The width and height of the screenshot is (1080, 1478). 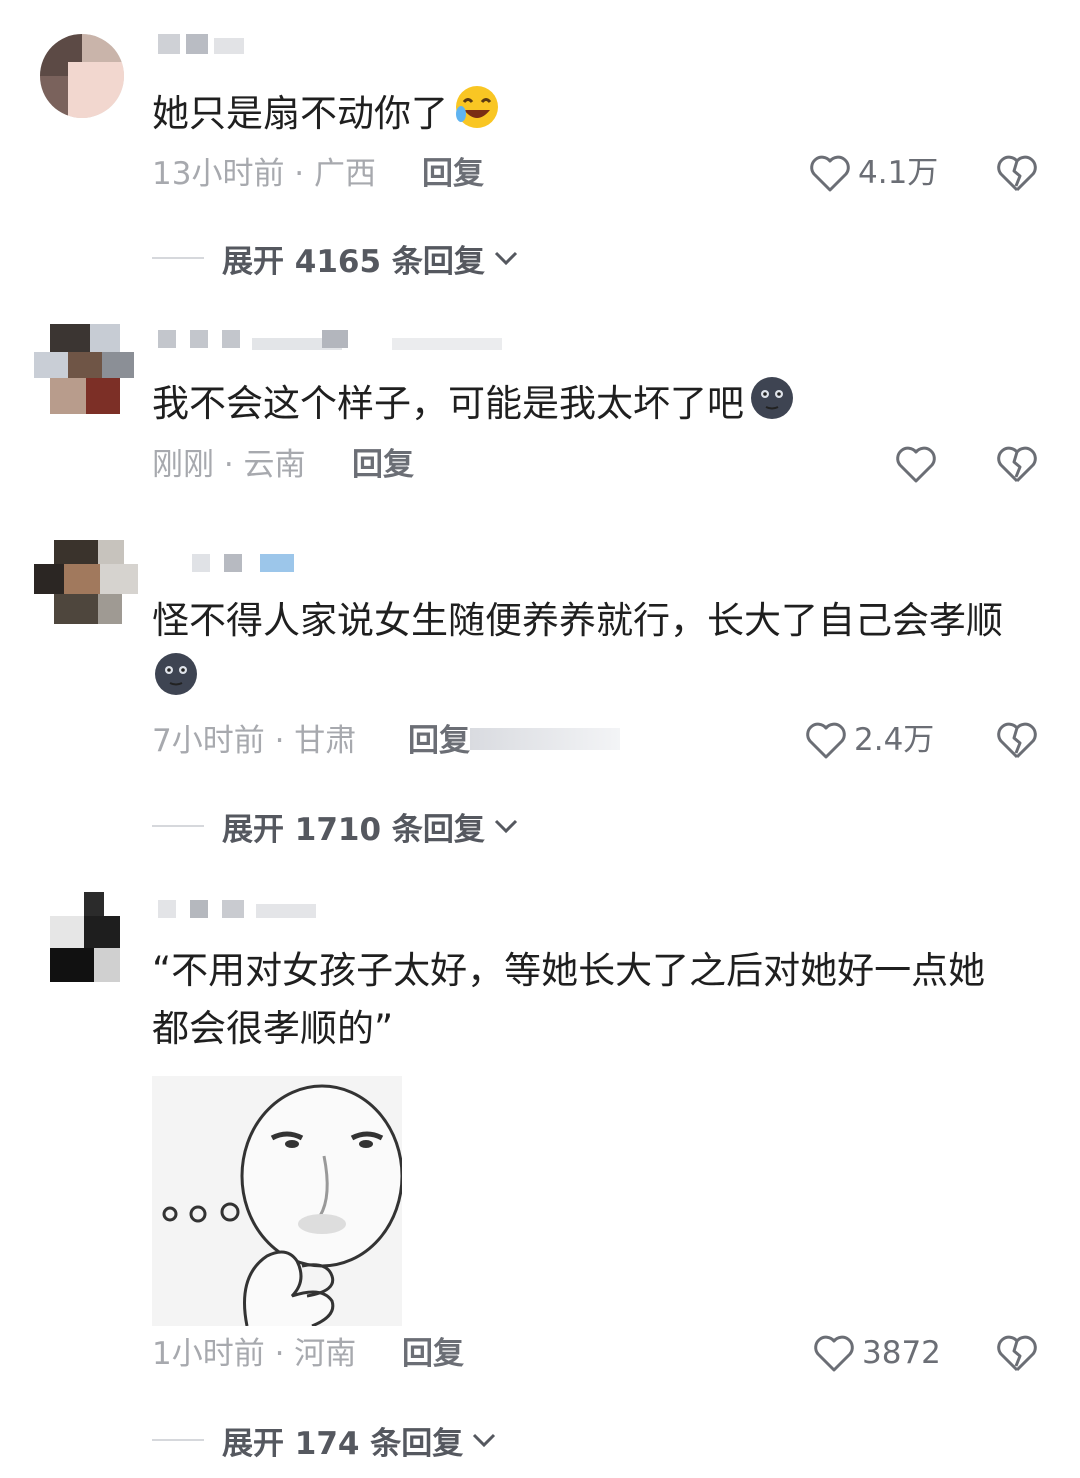 I want to click on time-location: 7小时前 · 甘肃, so click(x=254, y=741).